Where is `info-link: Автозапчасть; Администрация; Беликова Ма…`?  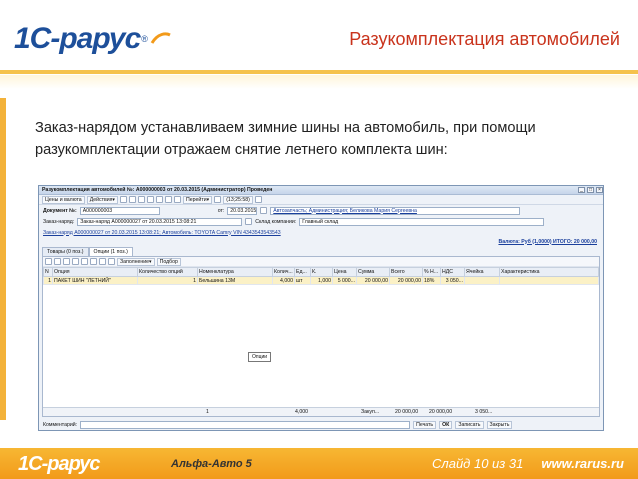
info-link: Автозапчасть; Администрация; Беликова Ма… is located at coordinates (345, 211).